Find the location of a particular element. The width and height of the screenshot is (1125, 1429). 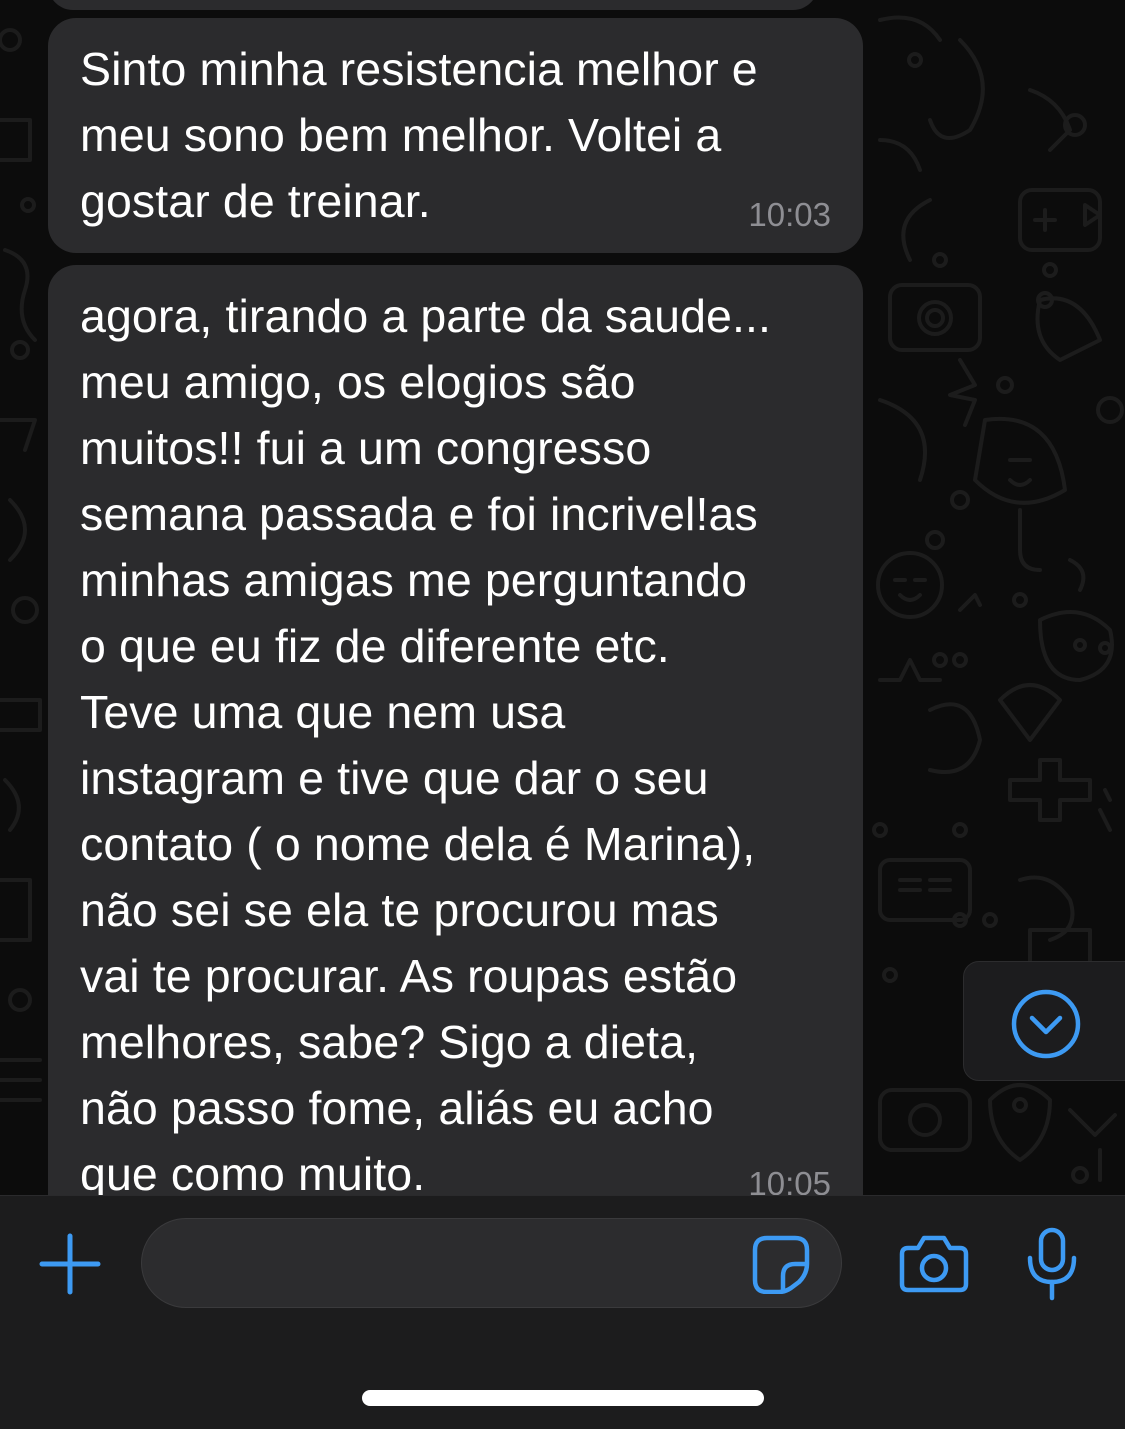

plus-icon is located at coordinates (70, 1264).